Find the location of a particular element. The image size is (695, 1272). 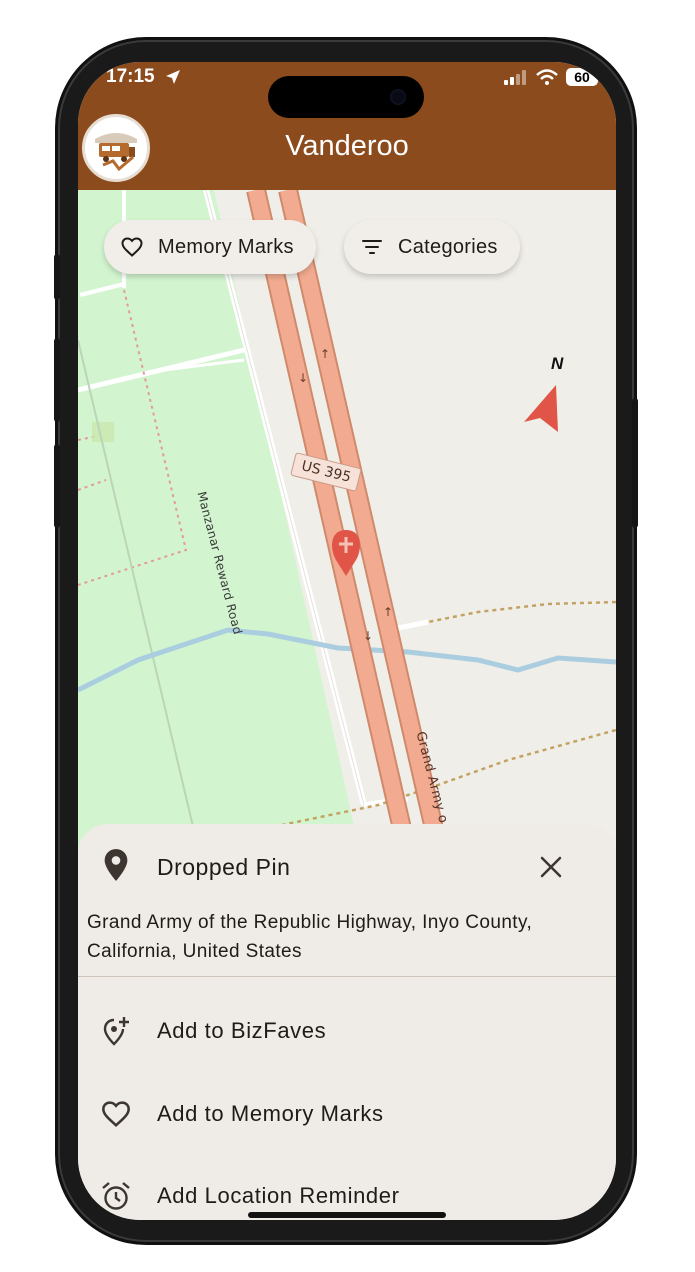

sheet-title: Dropped Pin is located at coordinates (224, 867).